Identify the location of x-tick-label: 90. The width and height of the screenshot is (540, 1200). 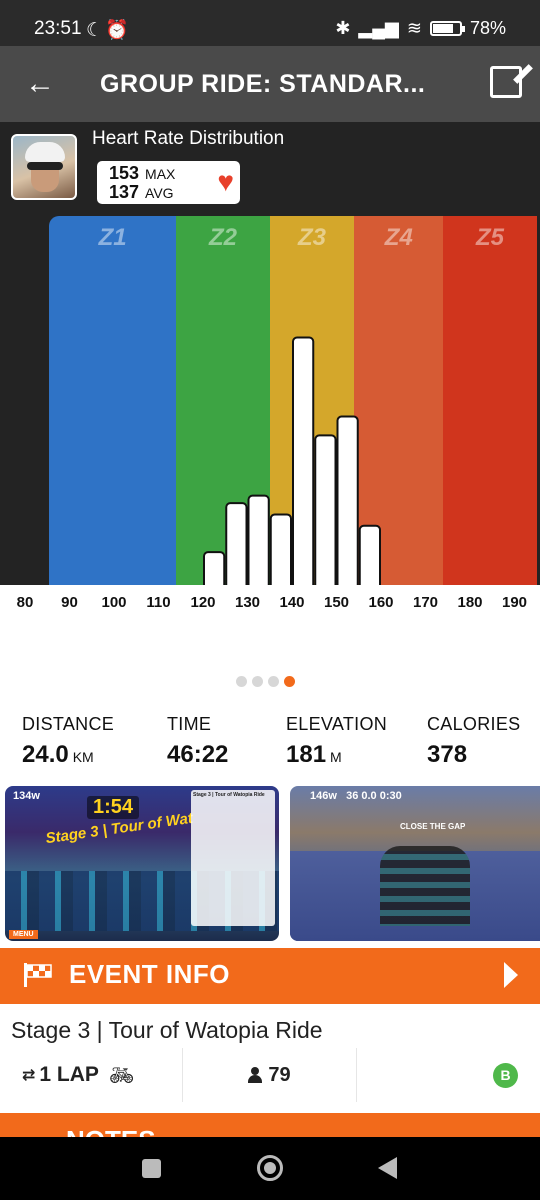
(69, 602).